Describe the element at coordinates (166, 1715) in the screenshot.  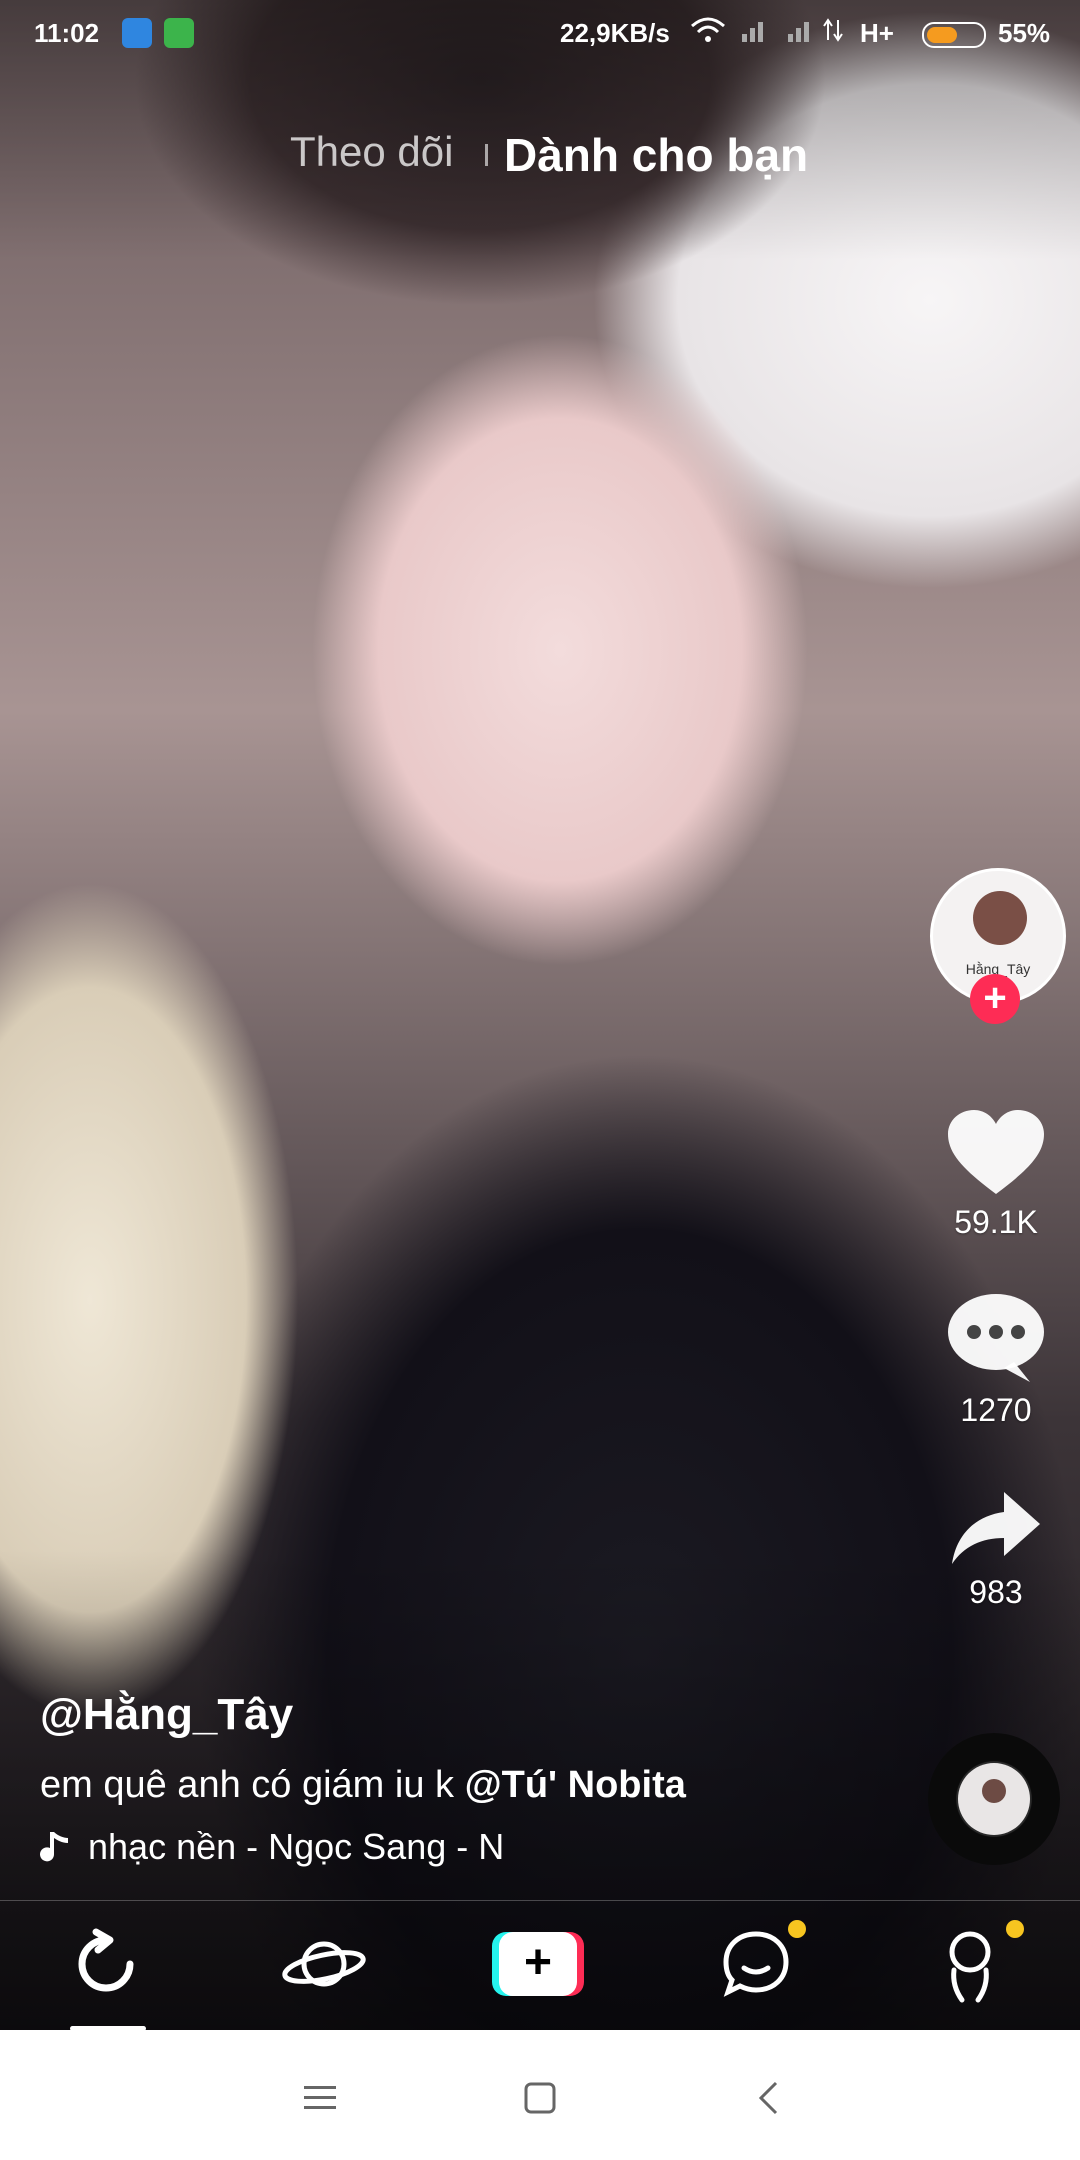
I see `author-username: @Hằng_Tây` at that location.